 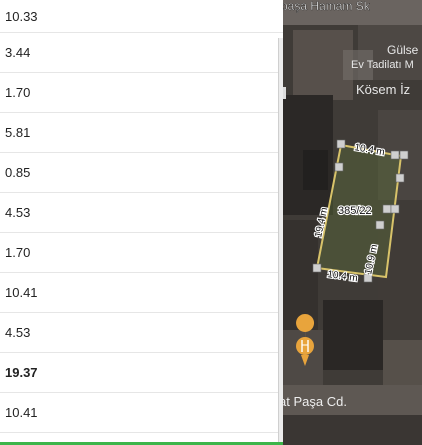 What do you see at coordinates (141, 133) in the screenshot?
I see `list-item: 5.81` at bounding box center [141, 133].